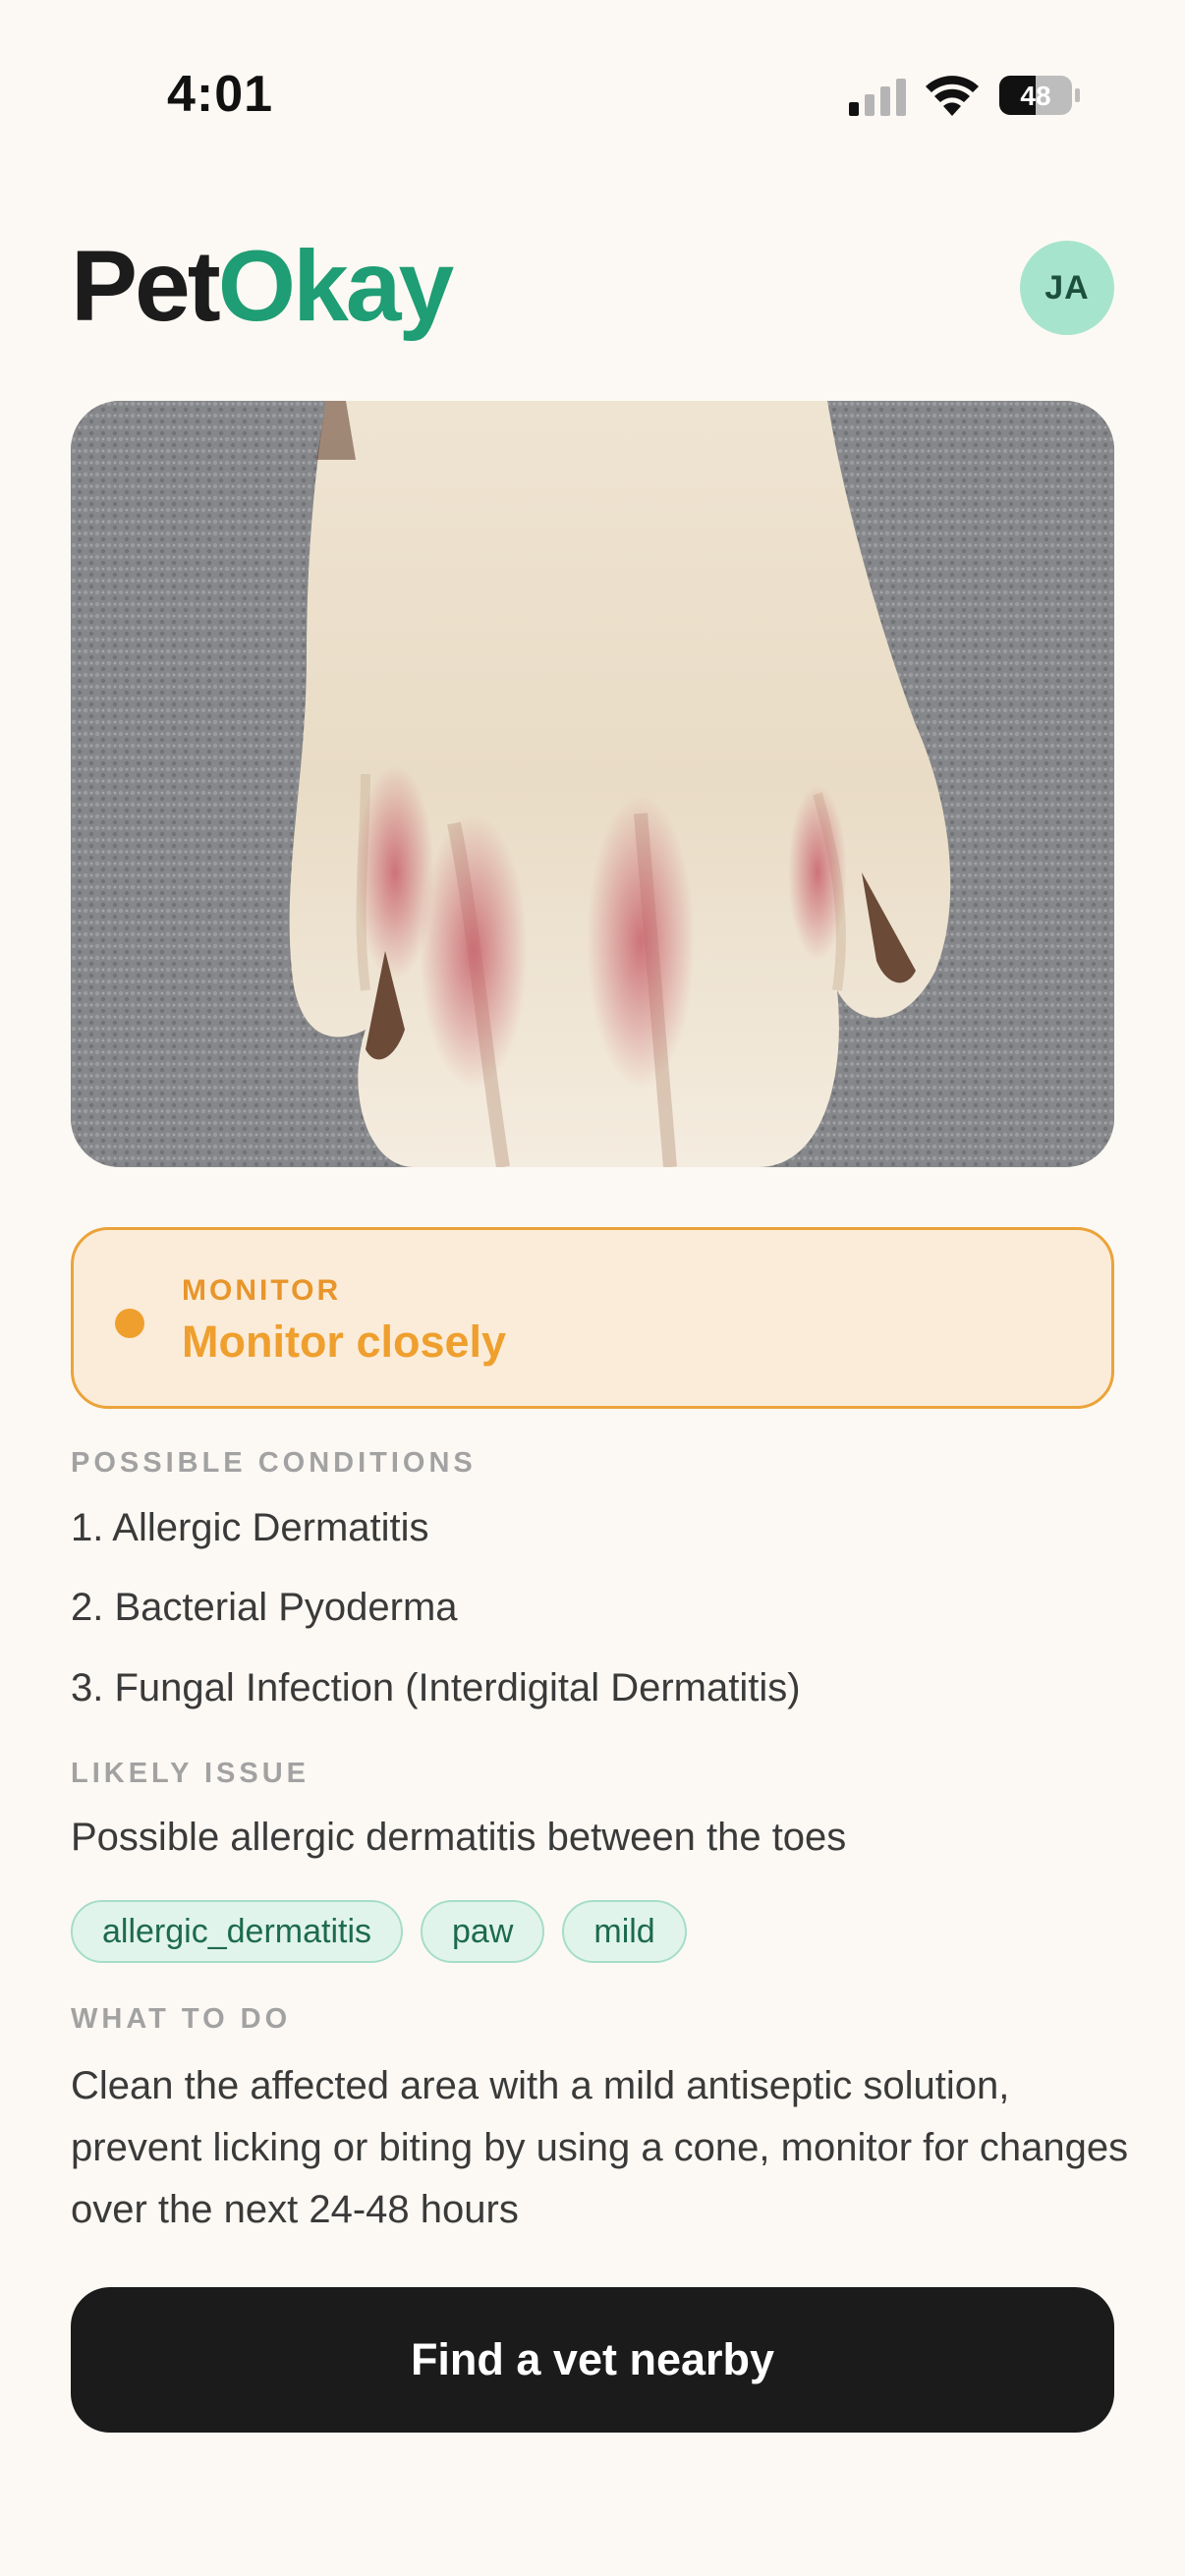  I want to click on tag-chip: paw, so click(483, 1931).